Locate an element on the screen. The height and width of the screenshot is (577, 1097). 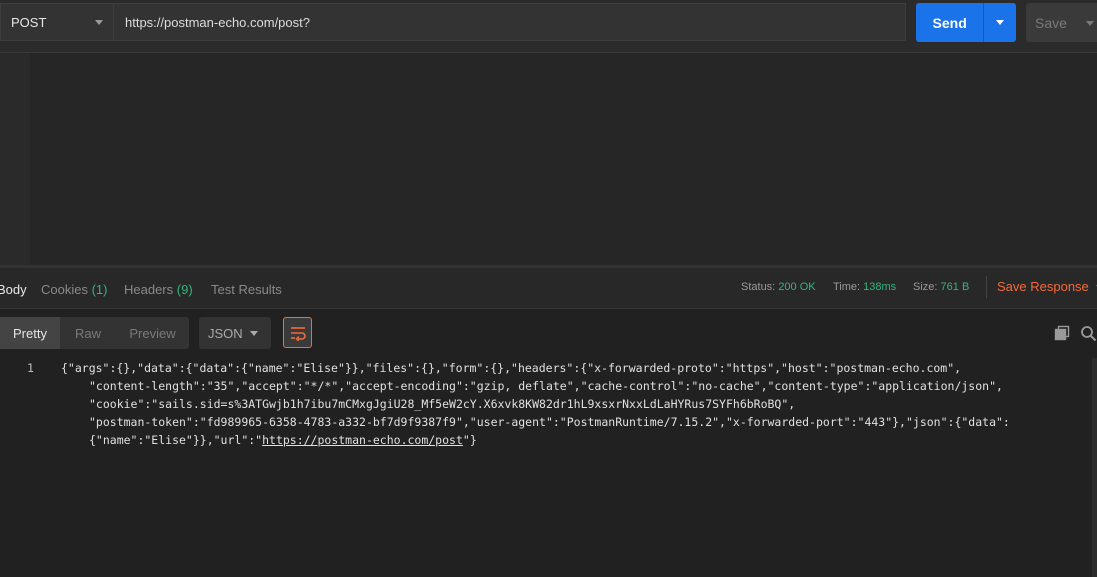
view-mode-raw: Raw is located at coordinates (88, 333).